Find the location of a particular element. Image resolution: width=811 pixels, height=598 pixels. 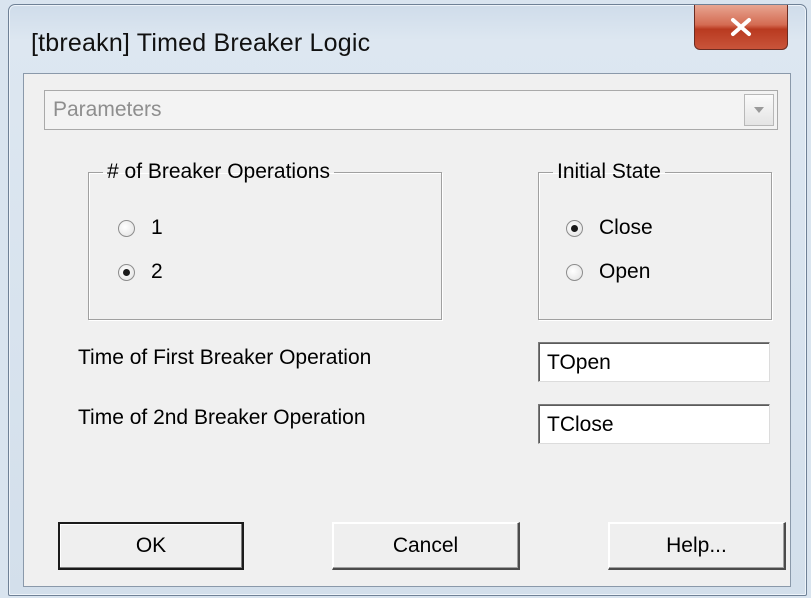

close-button is located at coordinates (741, 27).